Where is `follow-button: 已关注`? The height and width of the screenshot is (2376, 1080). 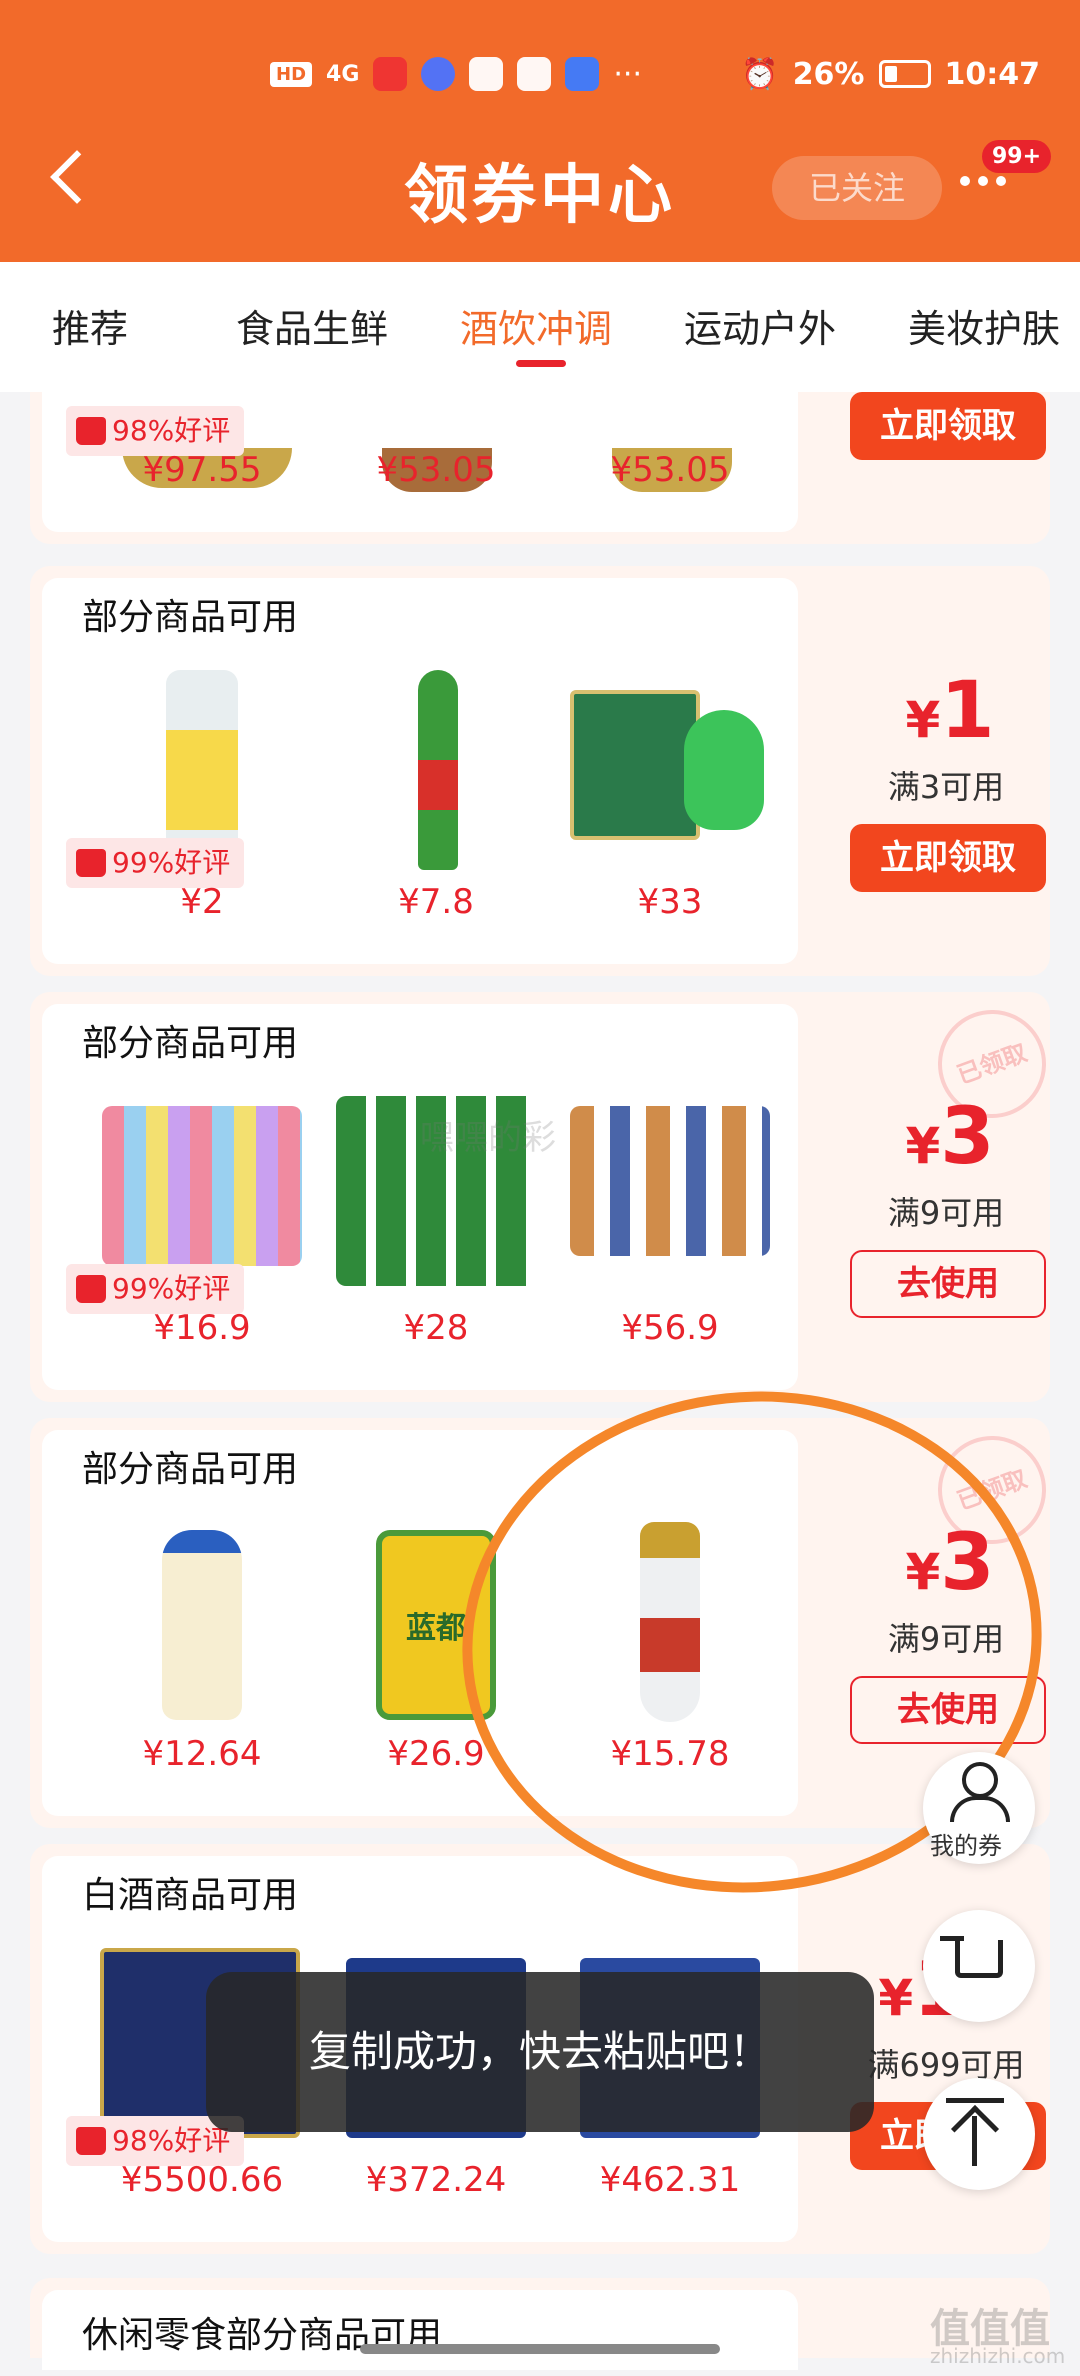 follow-button: 已关注 is located at coordinates (857, 188).